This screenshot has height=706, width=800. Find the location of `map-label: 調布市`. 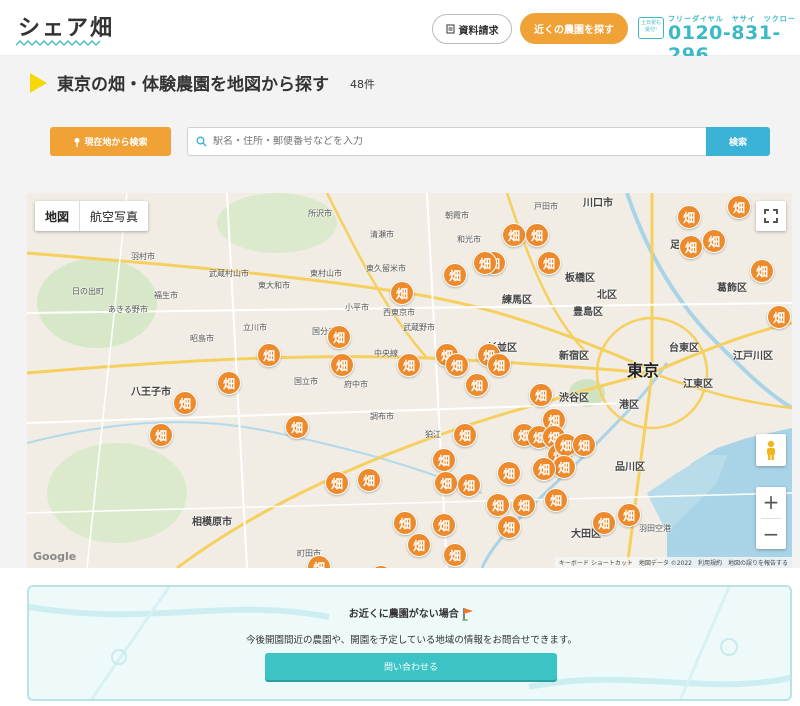

map-label: 調布市 is located at coordinates (382, 416).